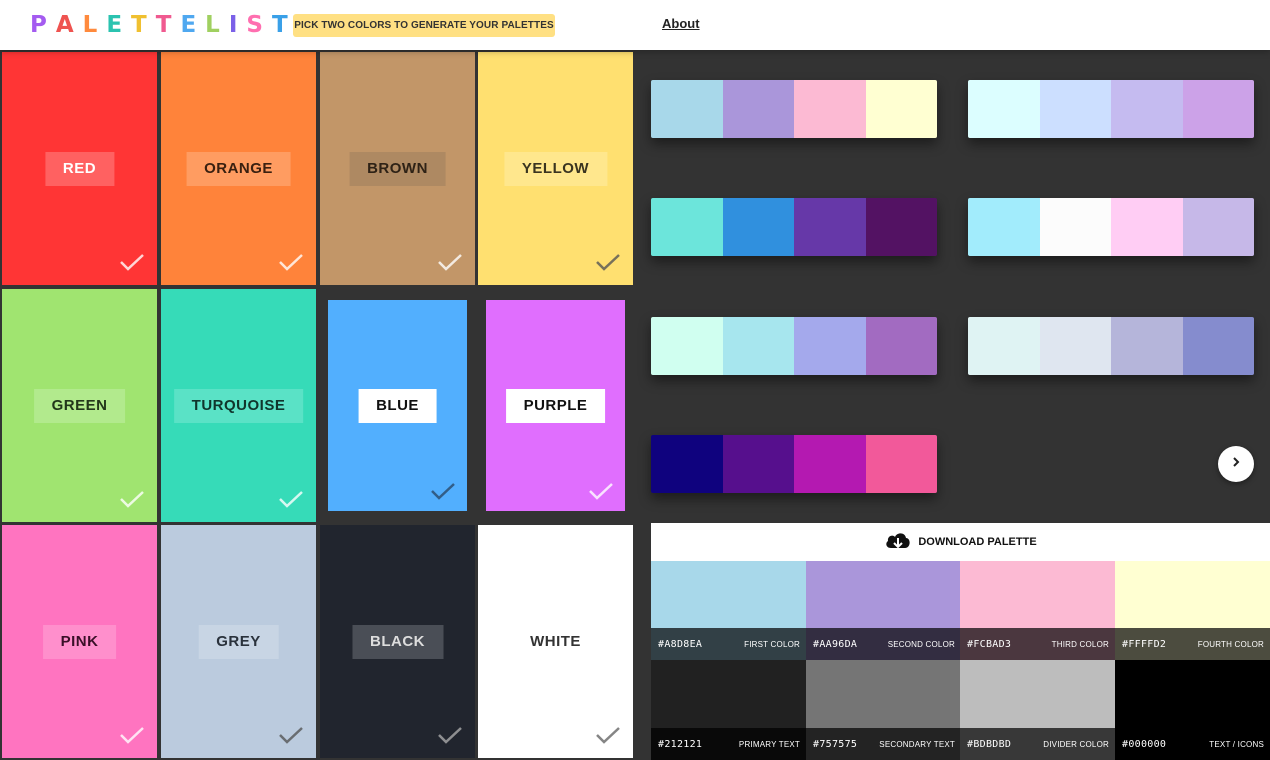  What do you see at coordinates (238, 641) in the screenshot?
I see `color-tile-grey: GREY` at bounding box center [238, 641].